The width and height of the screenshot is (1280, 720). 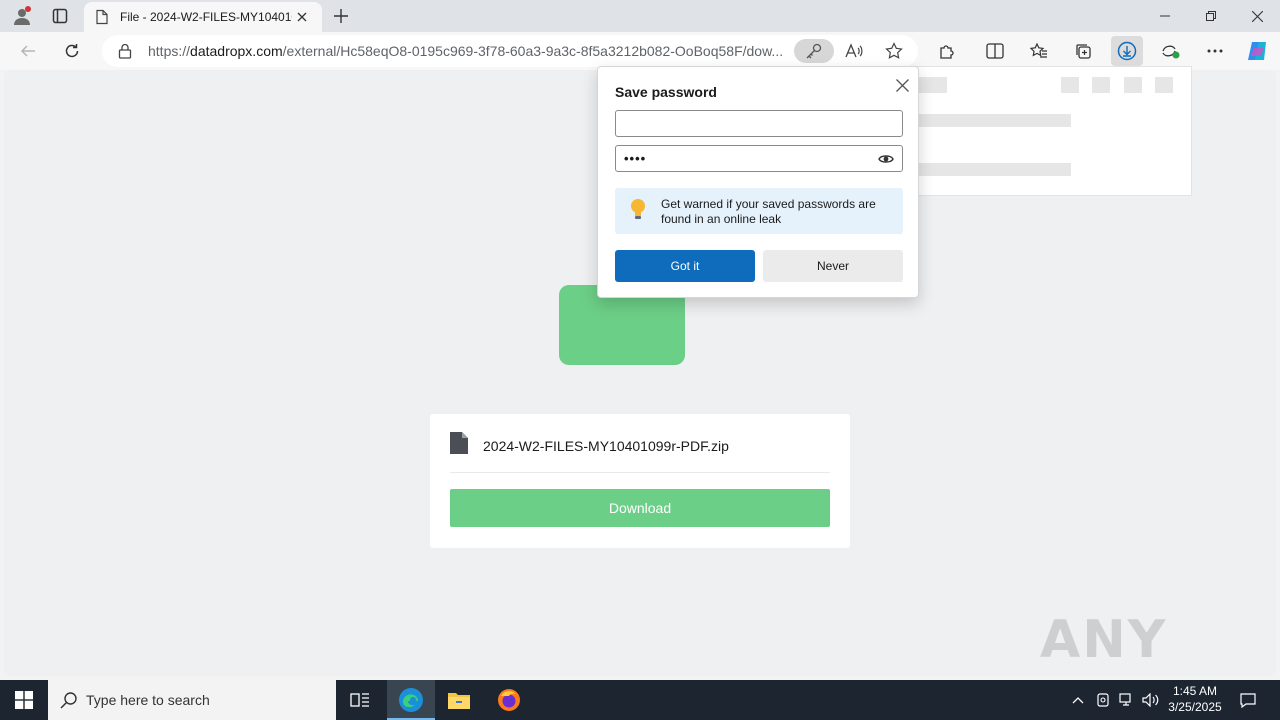 I want to click on edge-taskbar-icon, so click(x=411, y=700).